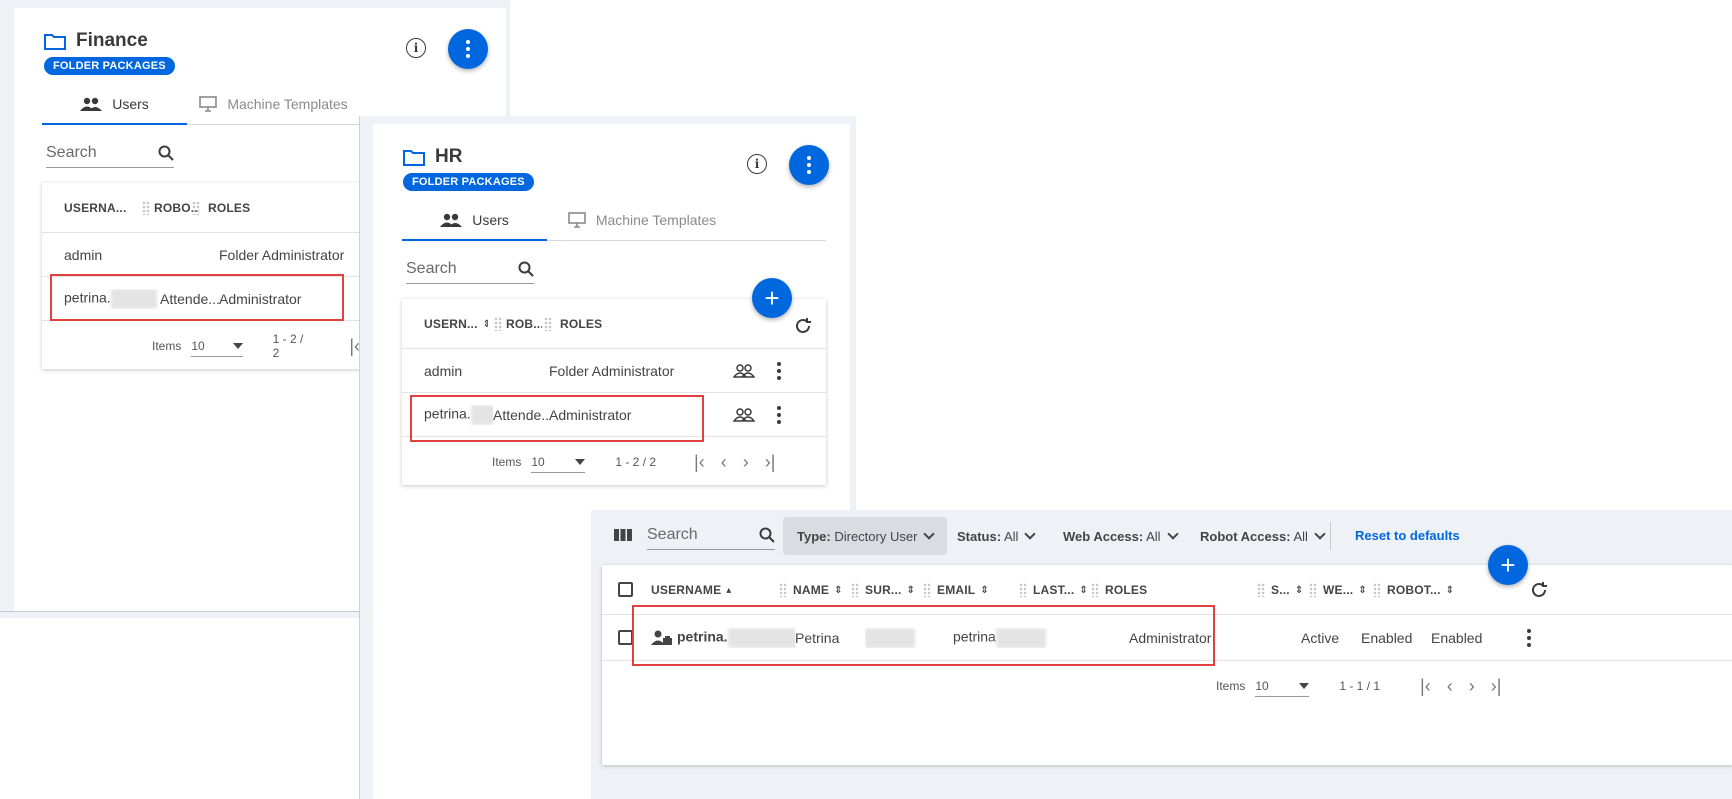  Describe the element at coordinates (978, 590) in the screenshot. I see `column-email: EMAIL ⇕` at that location.